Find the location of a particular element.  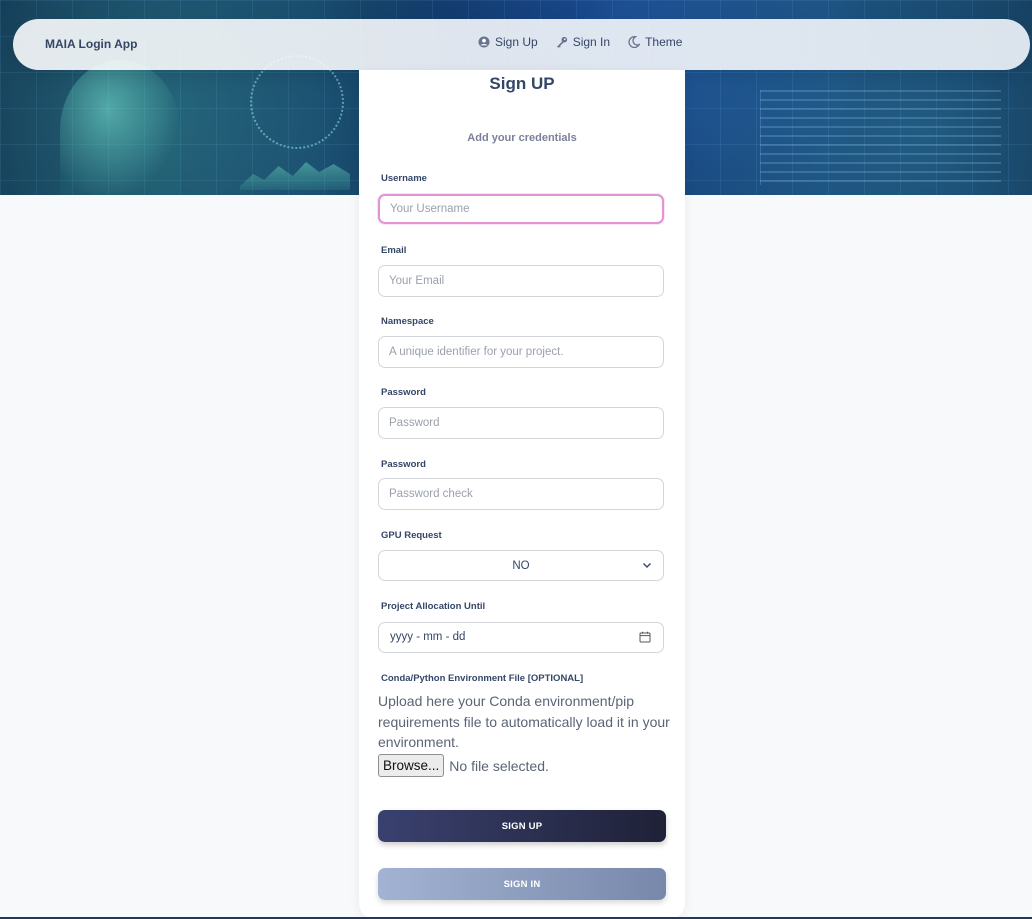

nav-sign-up-label: Sign Up is located at coordinates (516, 42).